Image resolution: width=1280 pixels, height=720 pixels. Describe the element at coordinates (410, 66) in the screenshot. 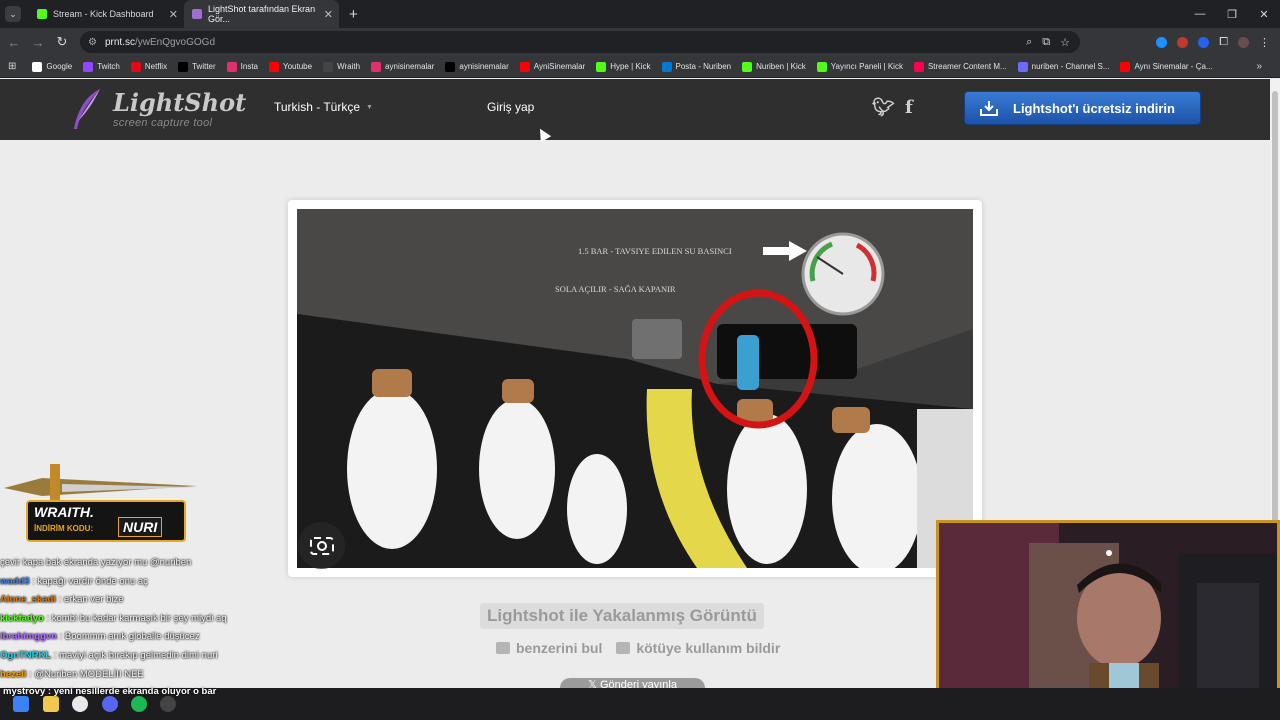

I see `bookmark-label: aynisinemalar` at that location.